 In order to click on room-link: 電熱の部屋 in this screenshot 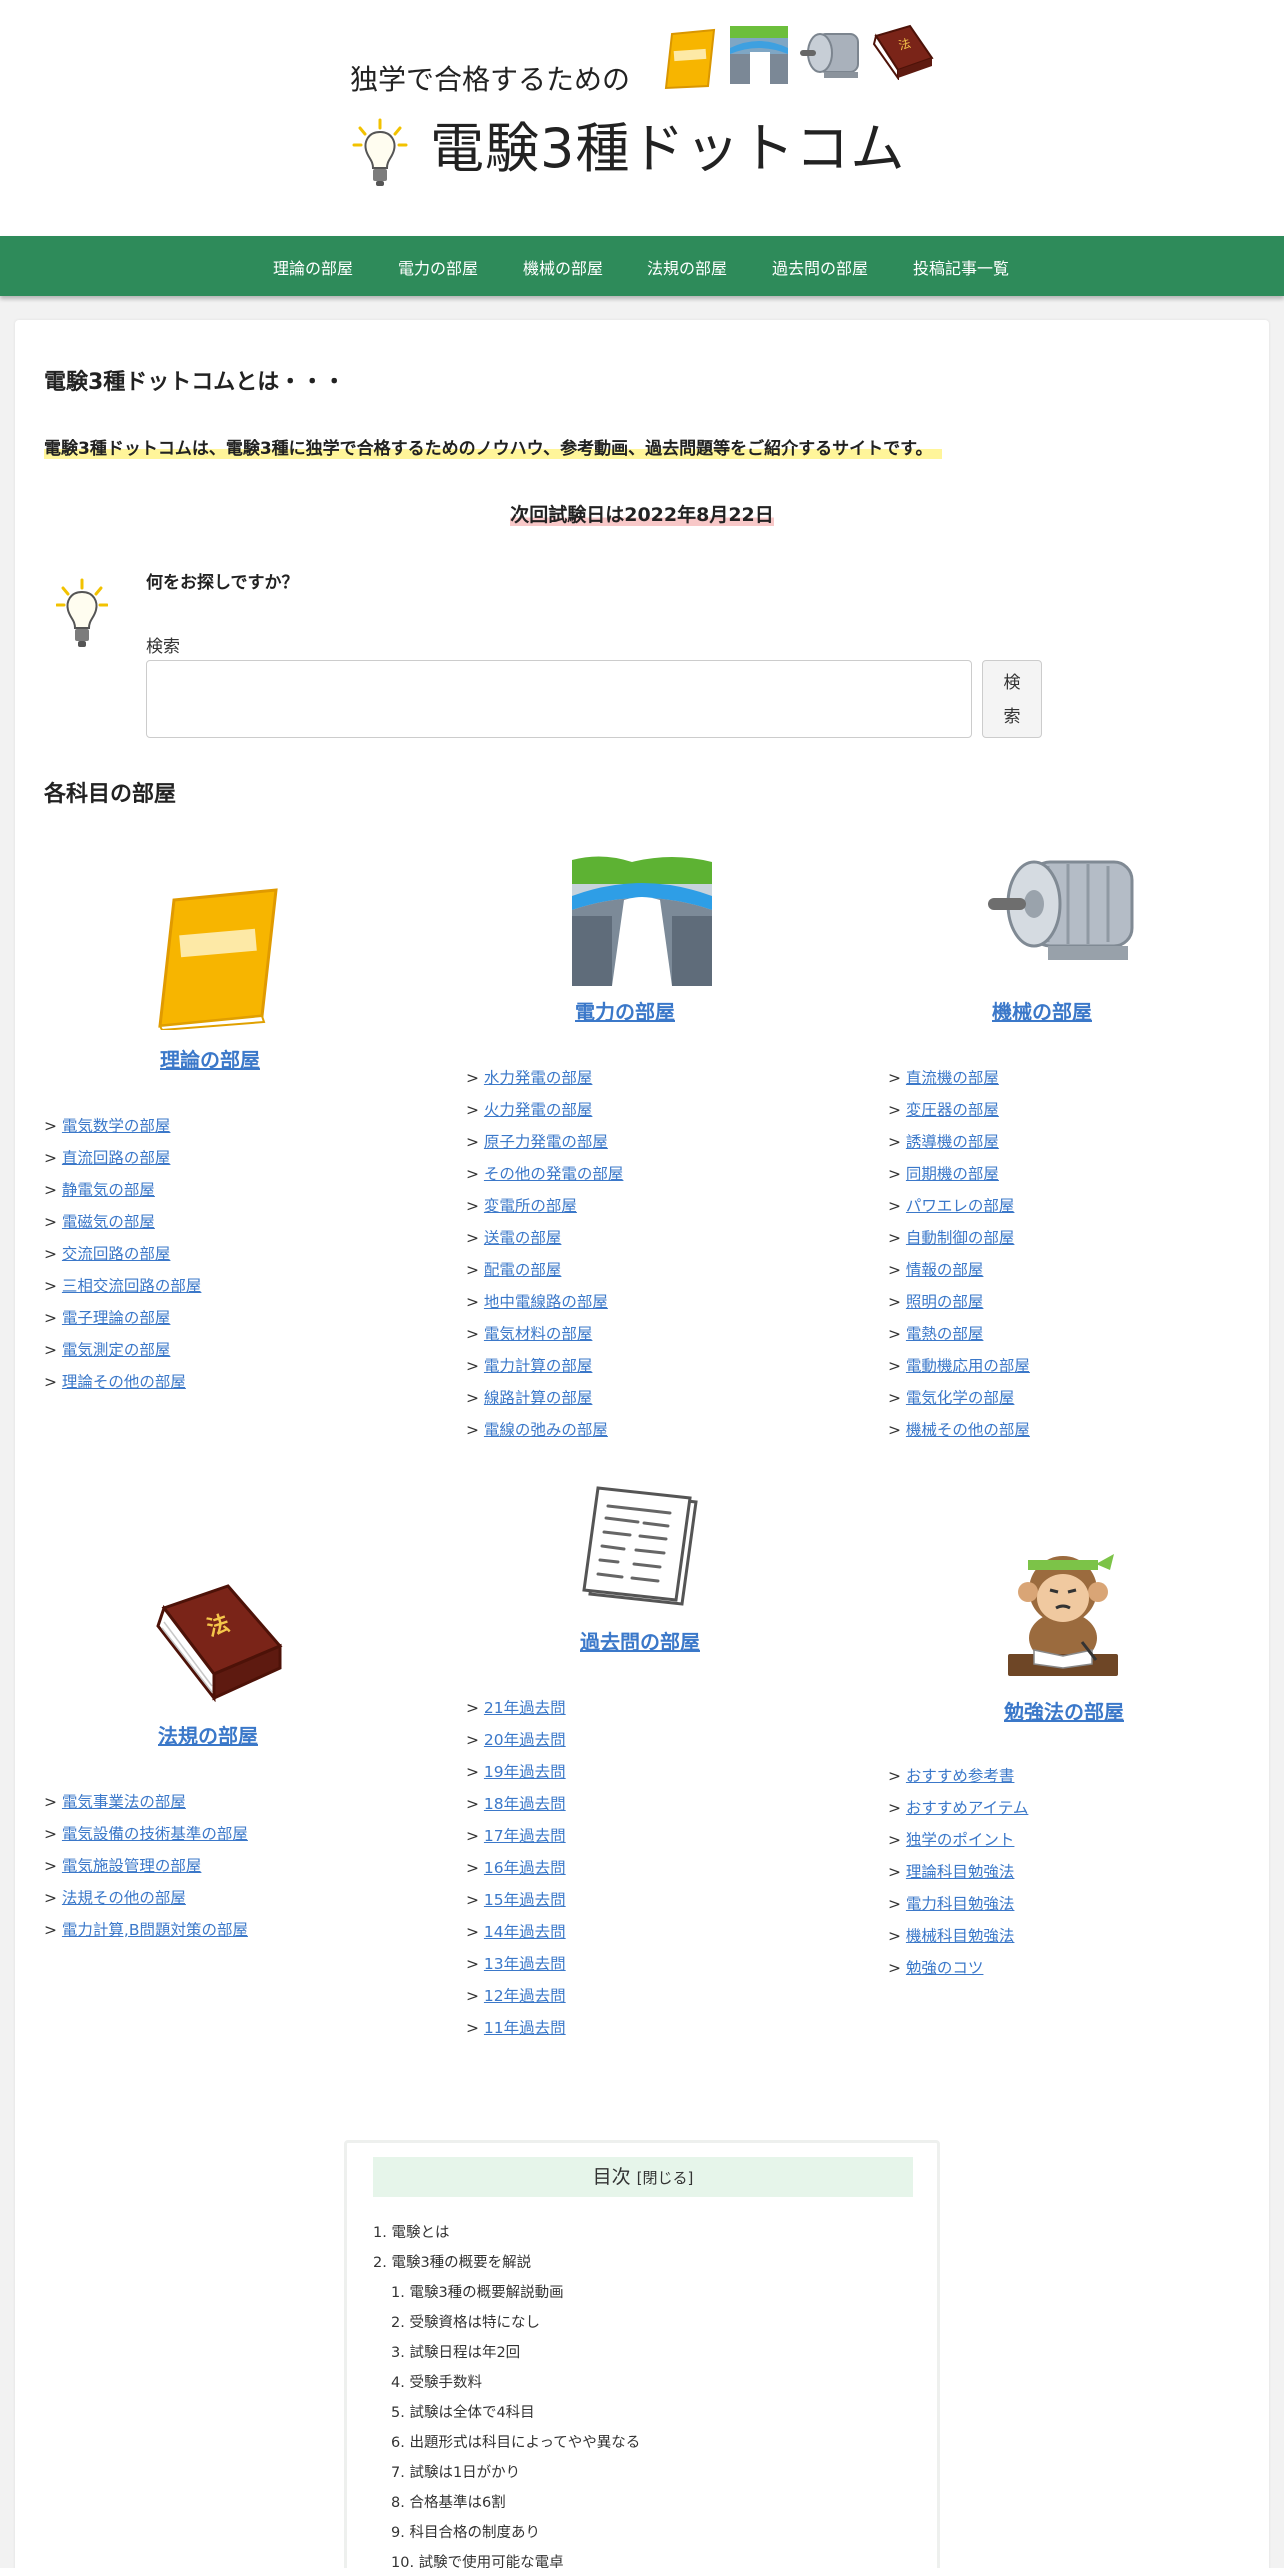, I will do `click(945, 1334)`.